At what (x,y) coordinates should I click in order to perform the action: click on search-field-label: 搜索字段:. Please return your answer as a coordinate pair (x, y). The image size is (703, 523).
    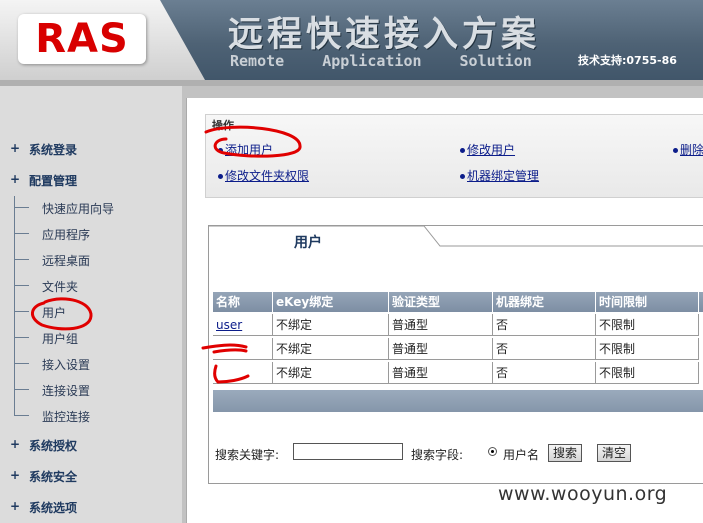
    Looking at the image, I should click on (437, 455).